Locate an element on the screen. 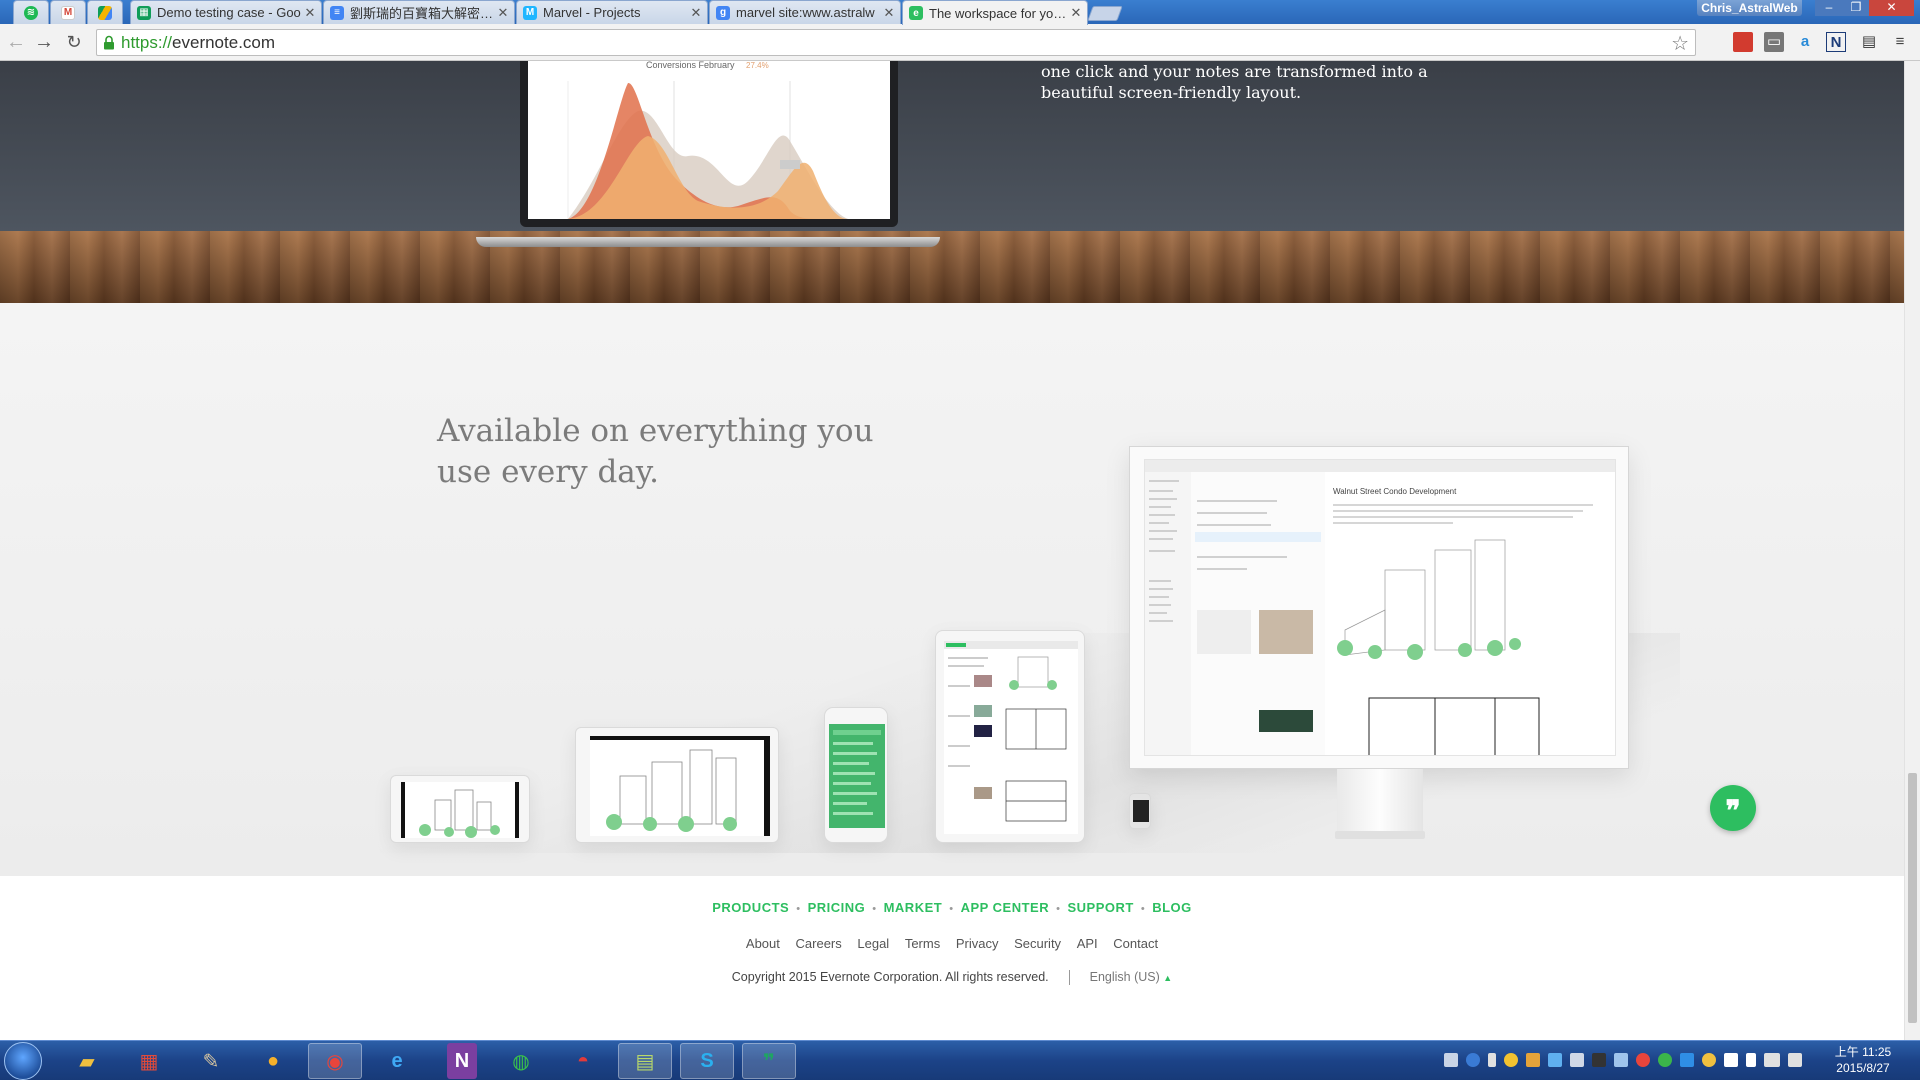 The height and width of the screenshot is (1080, 1920). google-drive-icon is located at coordinates (105, 12).